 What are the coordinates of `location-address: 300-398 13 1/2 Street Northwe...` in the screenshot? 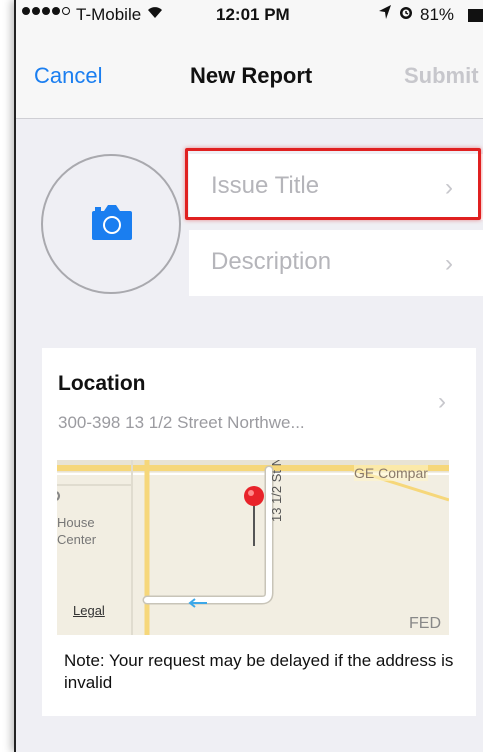 It's located at (181, 422).